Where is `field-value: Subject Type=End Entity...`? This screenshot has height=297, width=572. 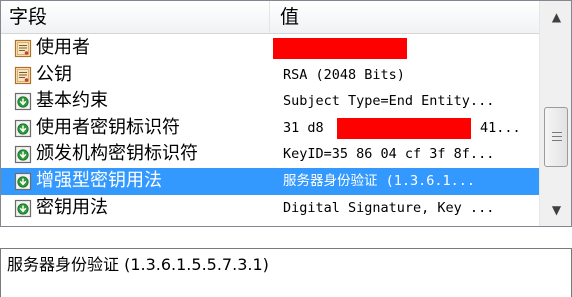
field-value: Subject Type=End Entity... is located at coordinates (411, 101).